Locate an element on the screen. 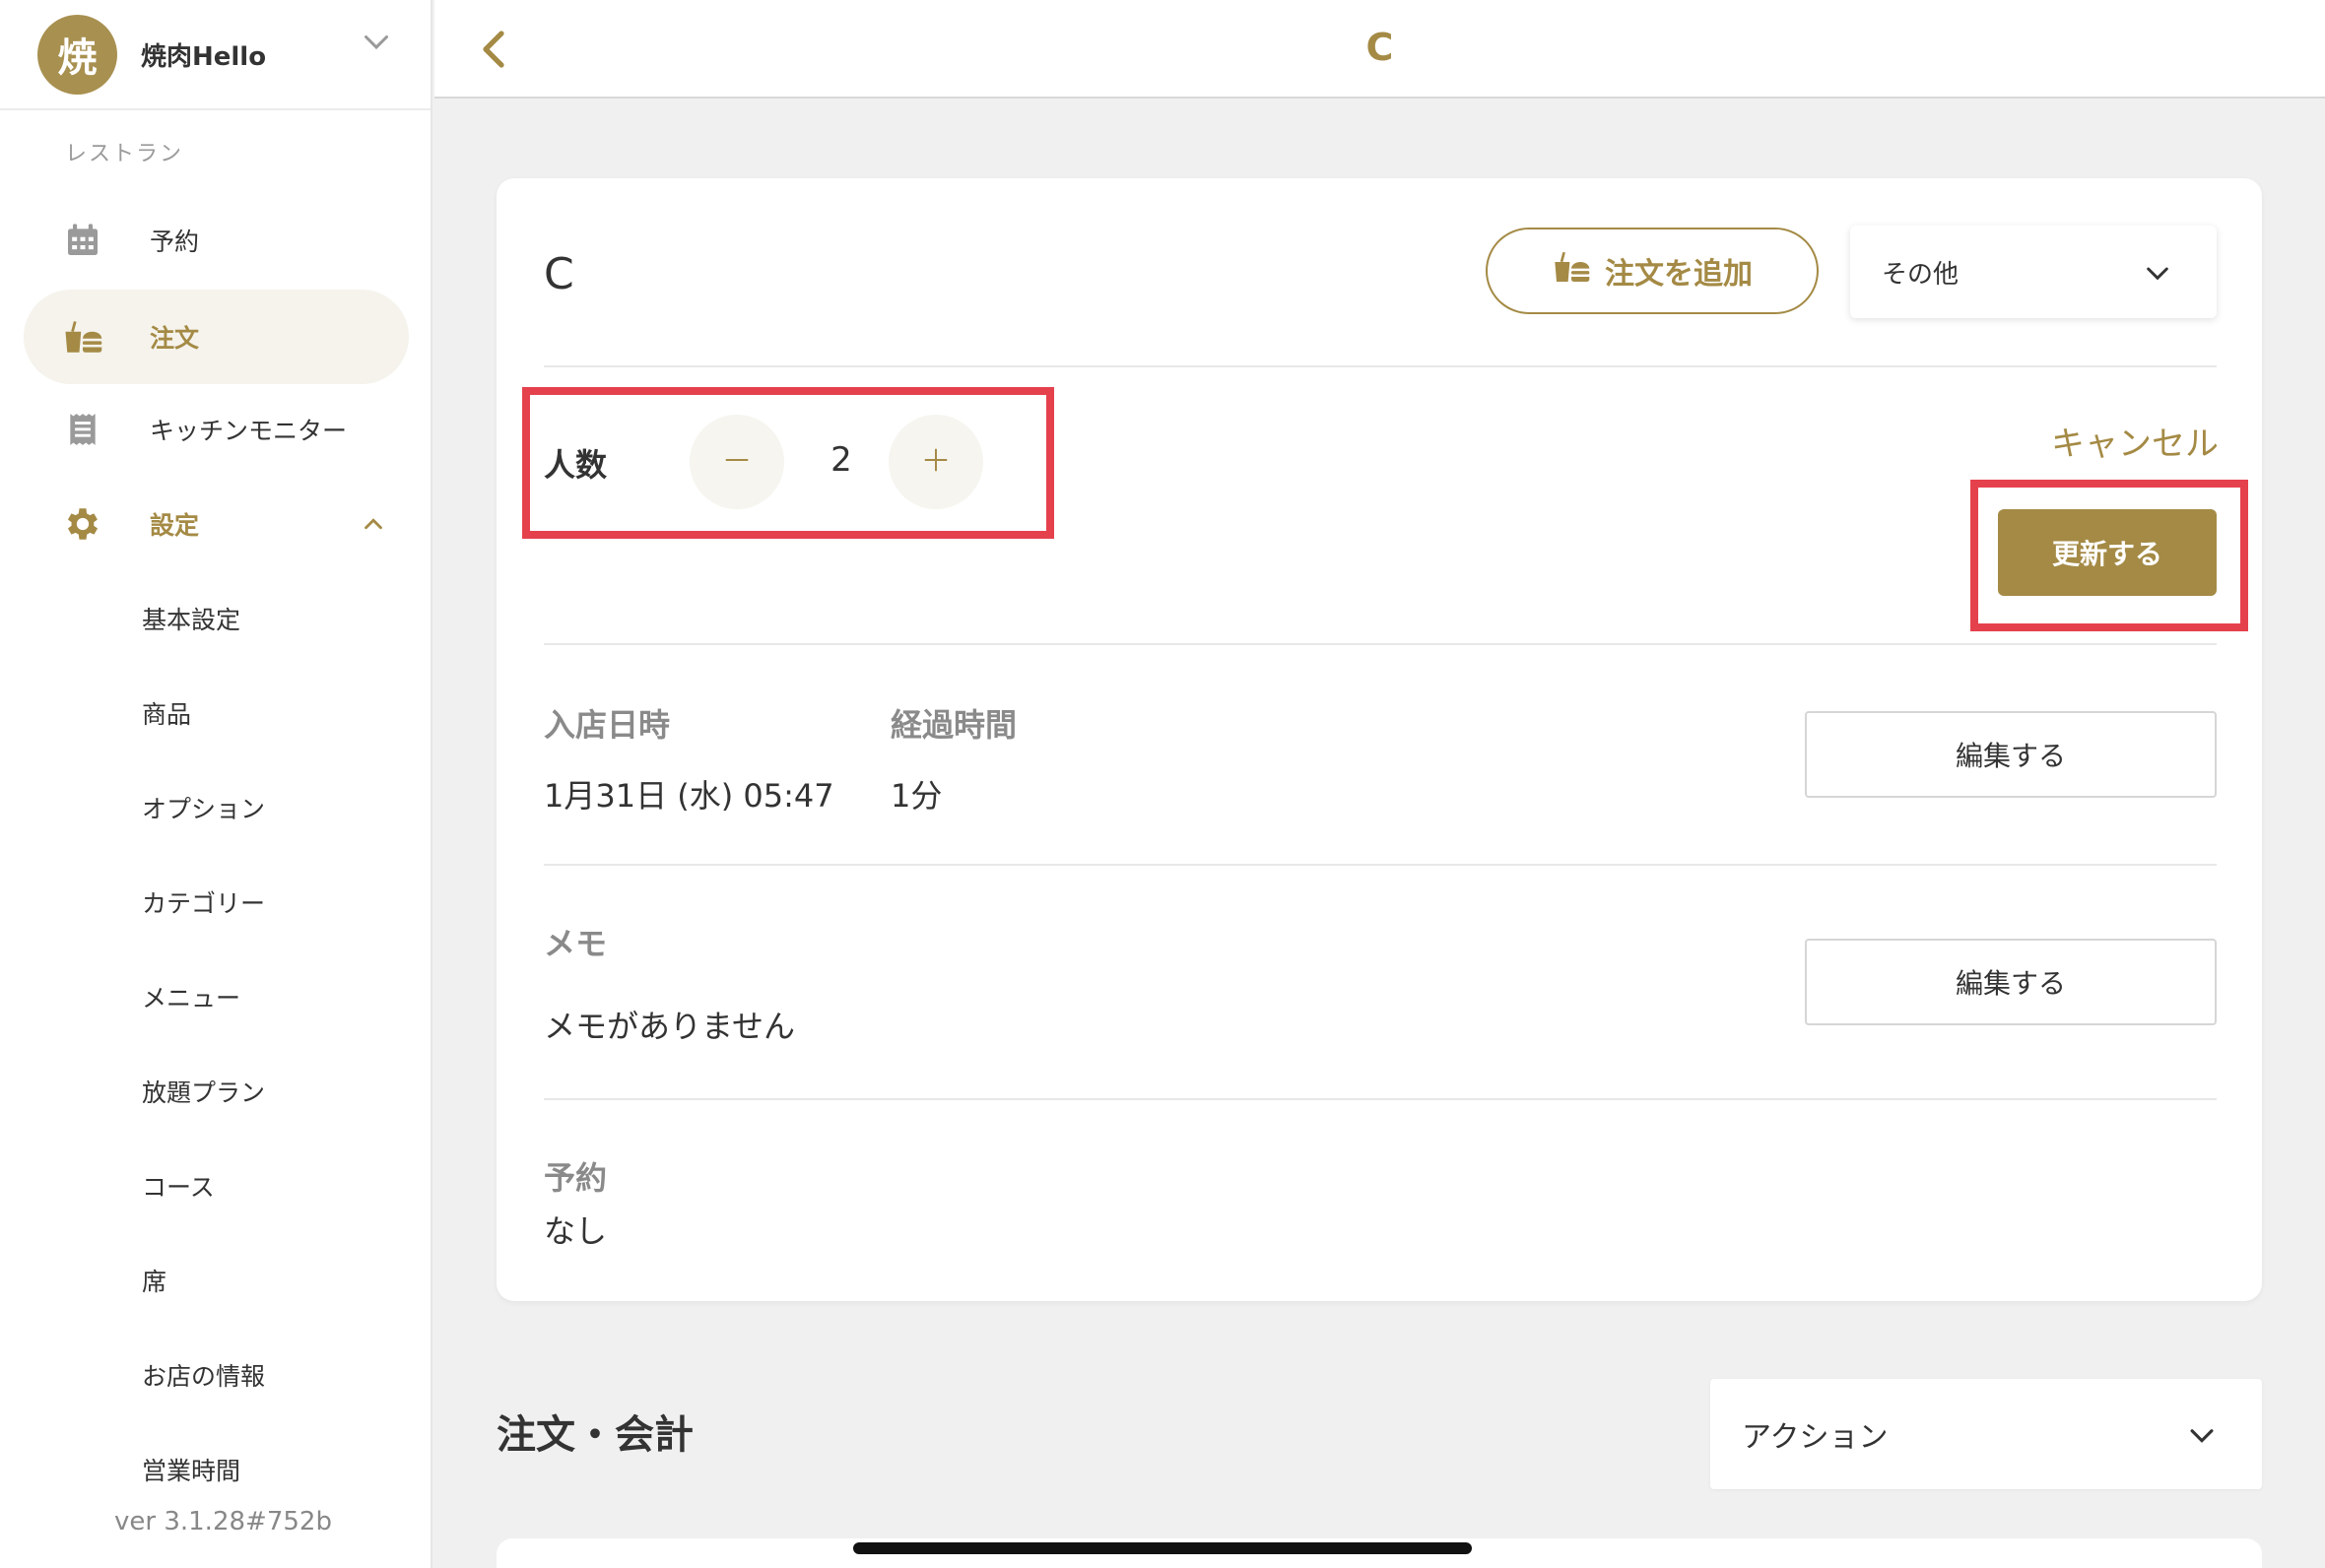 This screenshot has height=1568, width=2325. sidebar-item-order: 注文 is located at coordinates (217, 337).